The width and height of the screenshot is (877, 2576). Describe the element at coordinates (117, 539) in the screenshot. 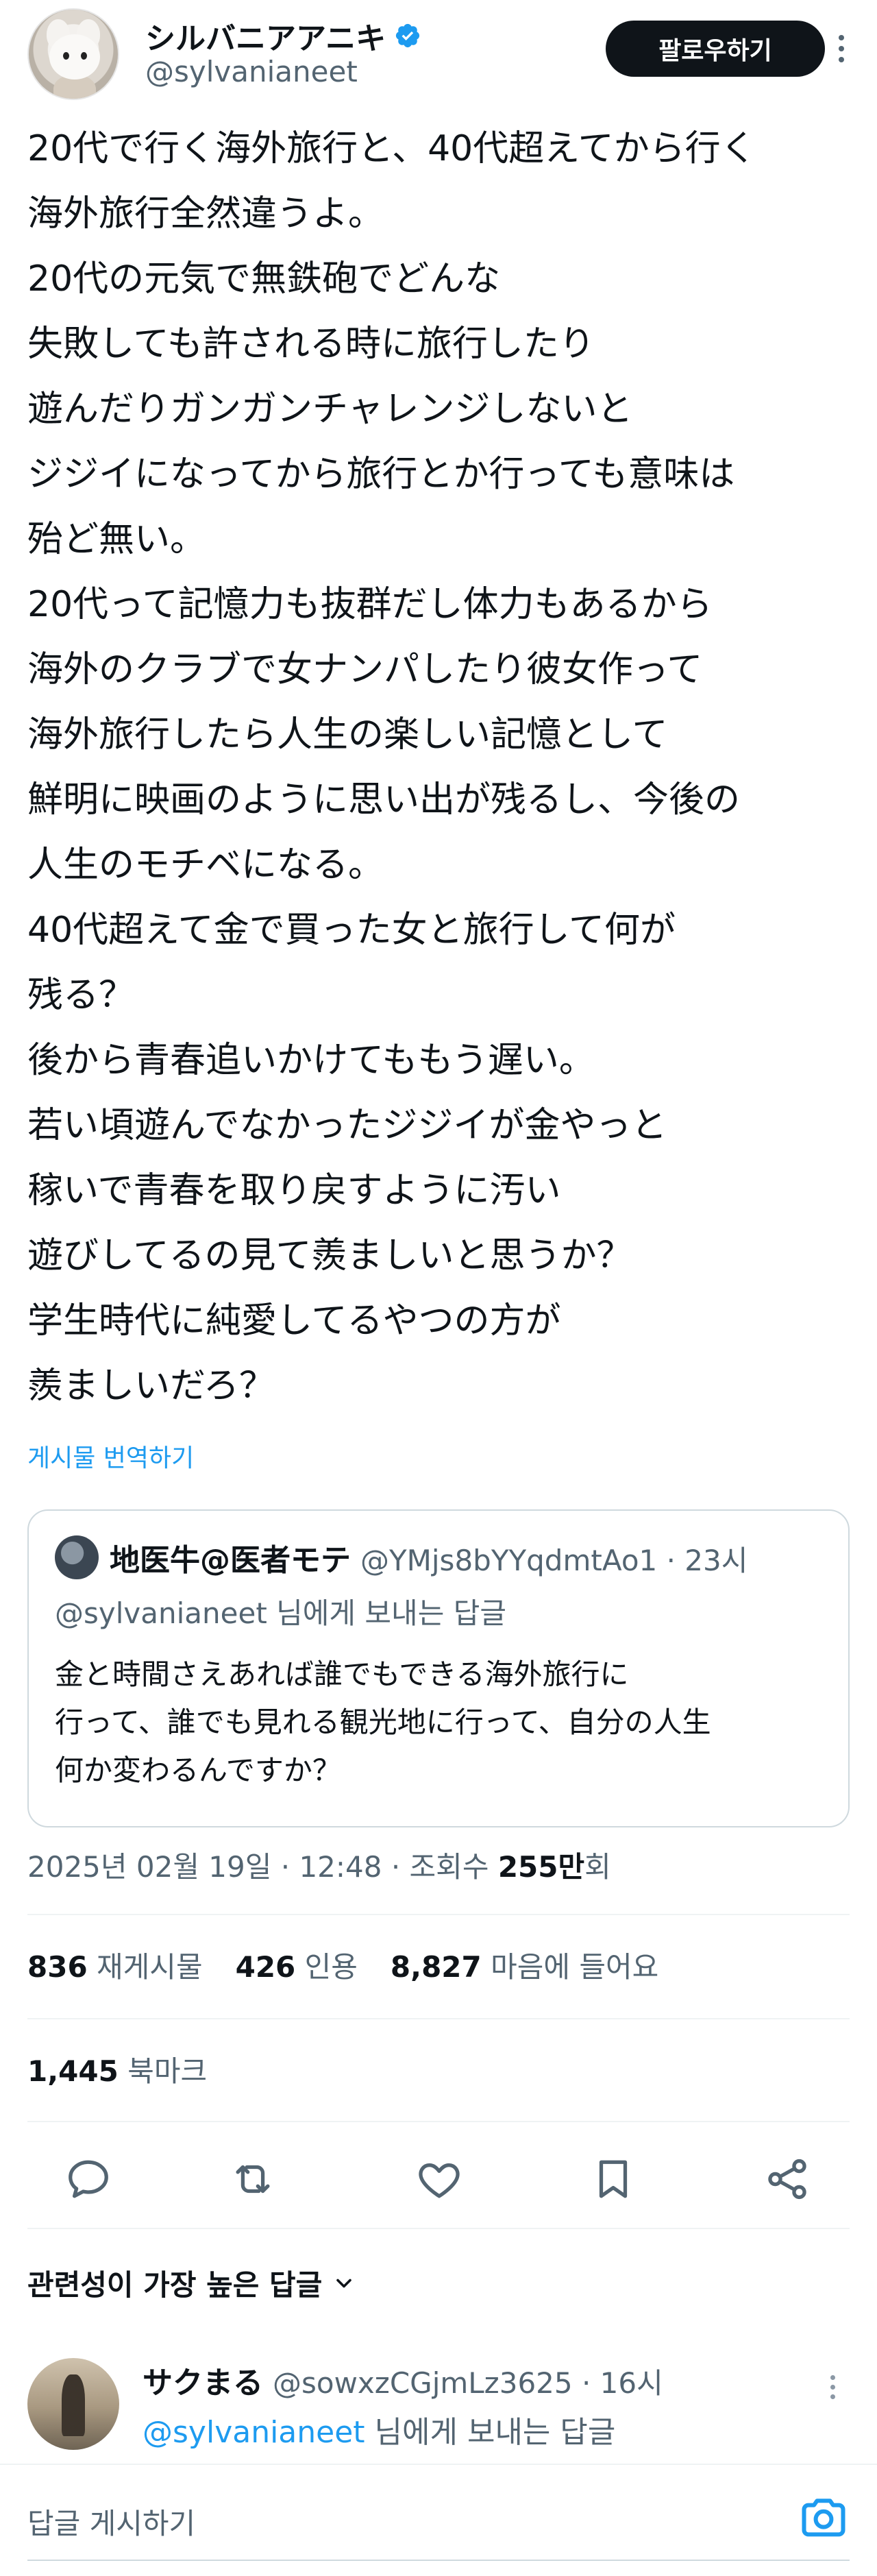

I see `tweet-text-line: 殆ど無い。` at that location.